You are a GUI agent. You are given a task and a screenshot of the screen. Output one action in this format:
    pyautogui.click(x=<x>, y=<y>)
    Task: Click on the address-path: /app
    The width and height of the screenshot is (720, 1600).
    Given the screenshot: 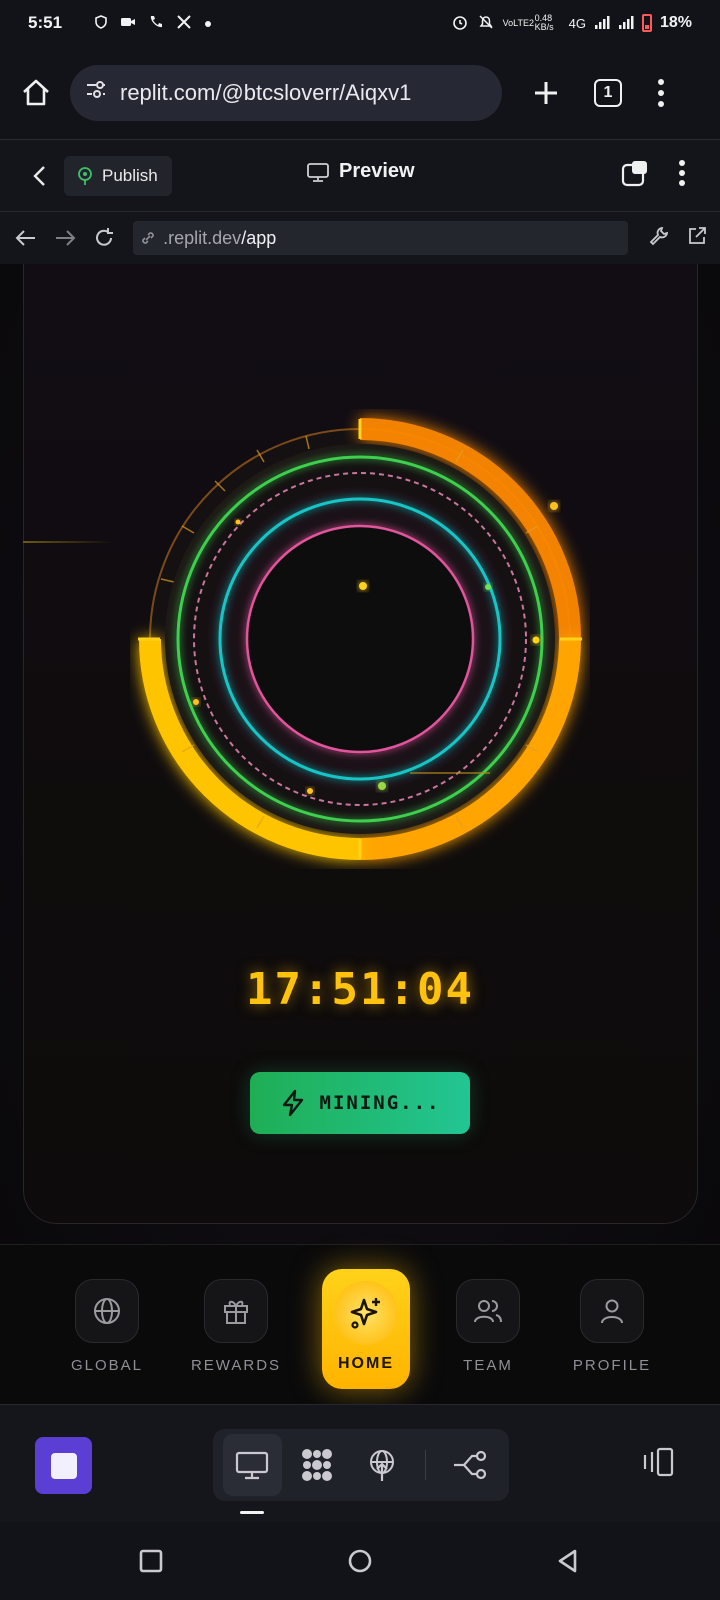 What is the action you would take?
    pyautogui.click(x=259, y=237)
    